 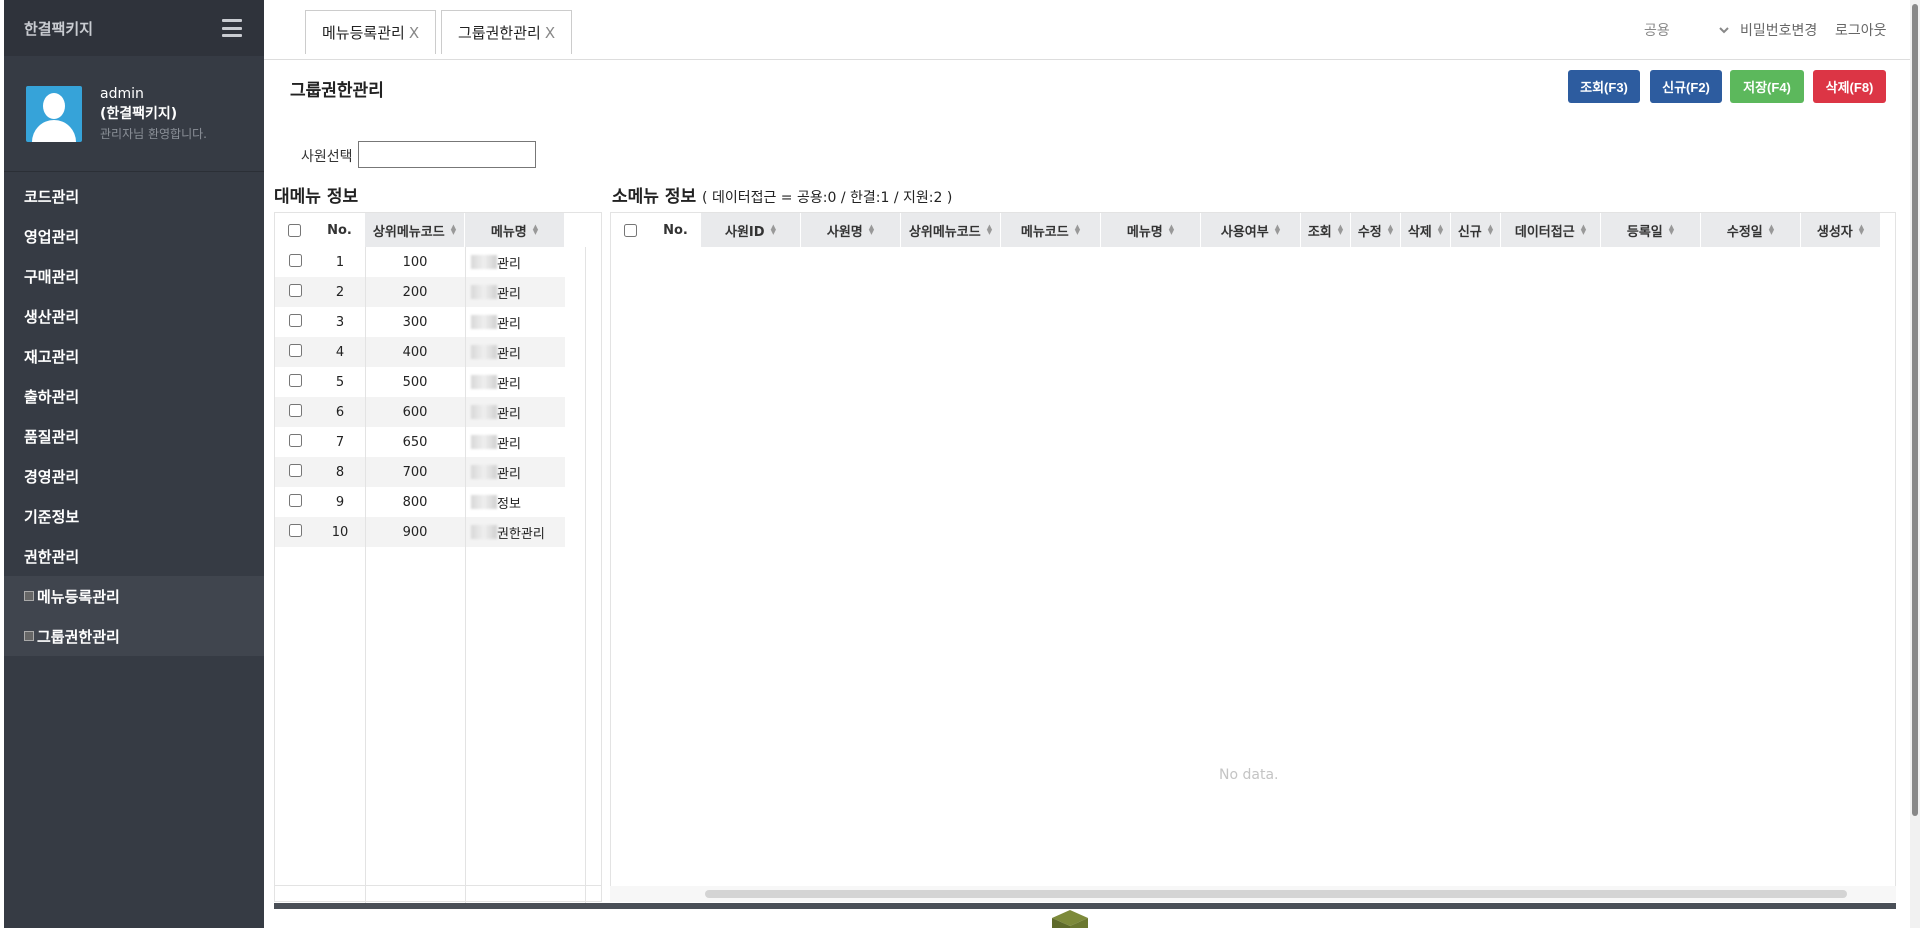 What do you see at coordinates (134, 276) in the screenshot?
I see `sidebar-item-purchase: 구매관리` at bounding box center [134, 276].